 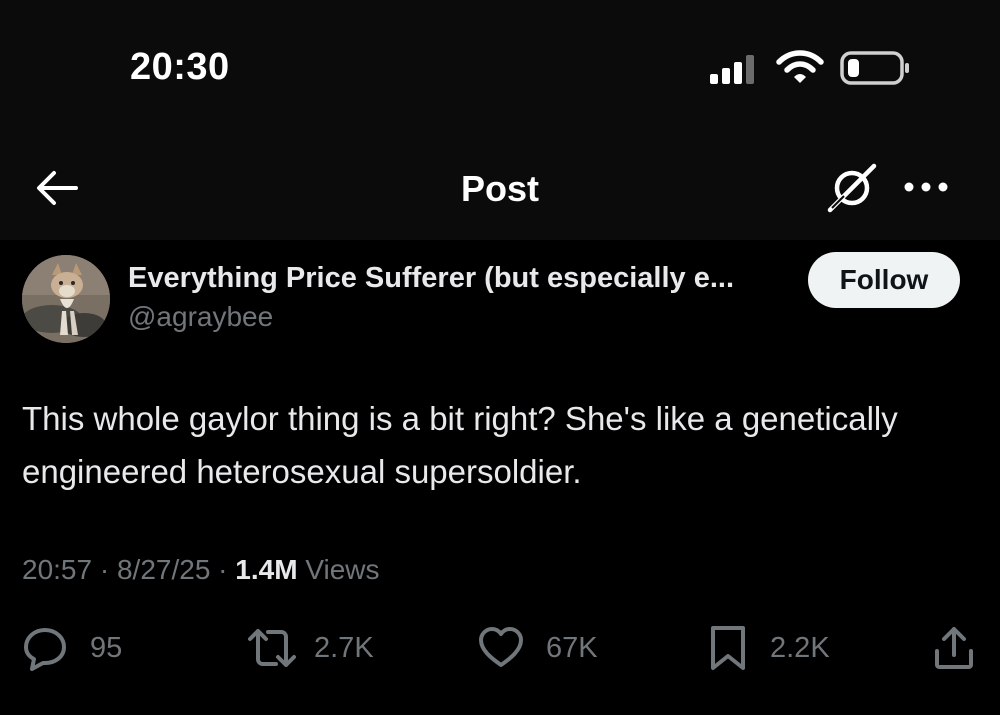 I want to click on bookmark-button: 2.2K, so click(x=769, y=648).